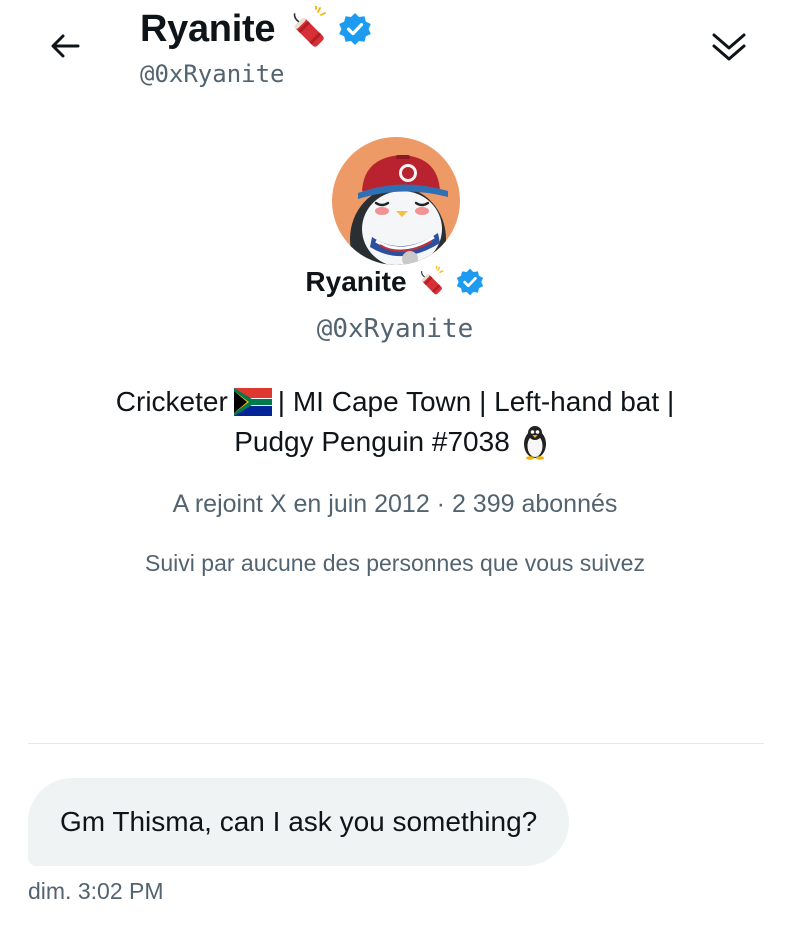 This screenshot has height=926, width=790. I want to click on message-timestamp: dim. 3:02 PM, so click(96, 891).